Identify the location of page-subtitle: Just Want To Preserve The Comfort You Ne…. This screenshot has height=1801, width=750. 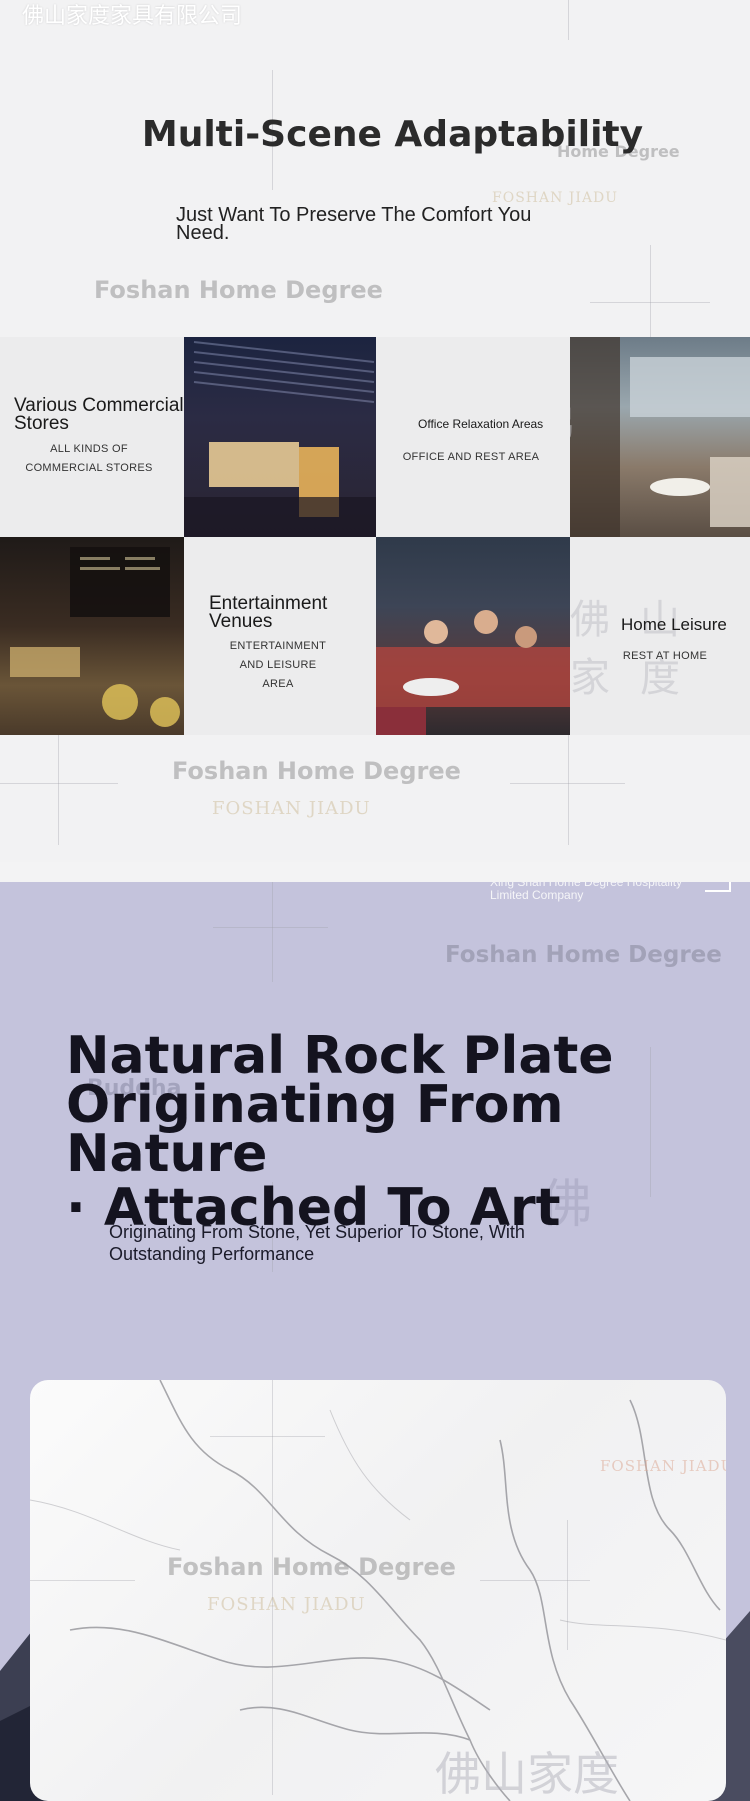
(354, 224).